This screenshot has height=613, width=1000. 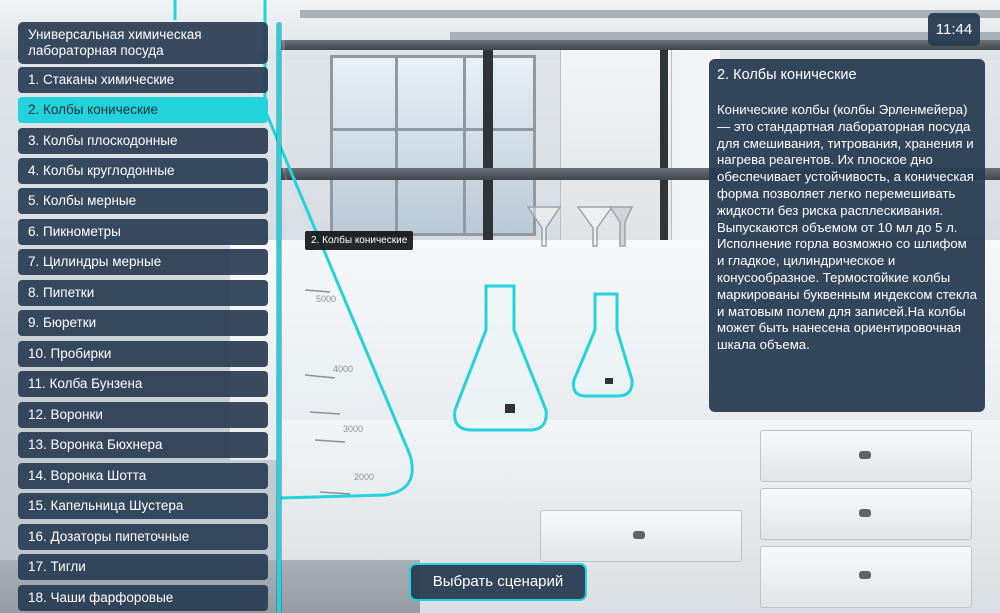 What do you see at coordinates (580, 226) in the screenshot?
I see `funnels` at bounding box center [580, 226].